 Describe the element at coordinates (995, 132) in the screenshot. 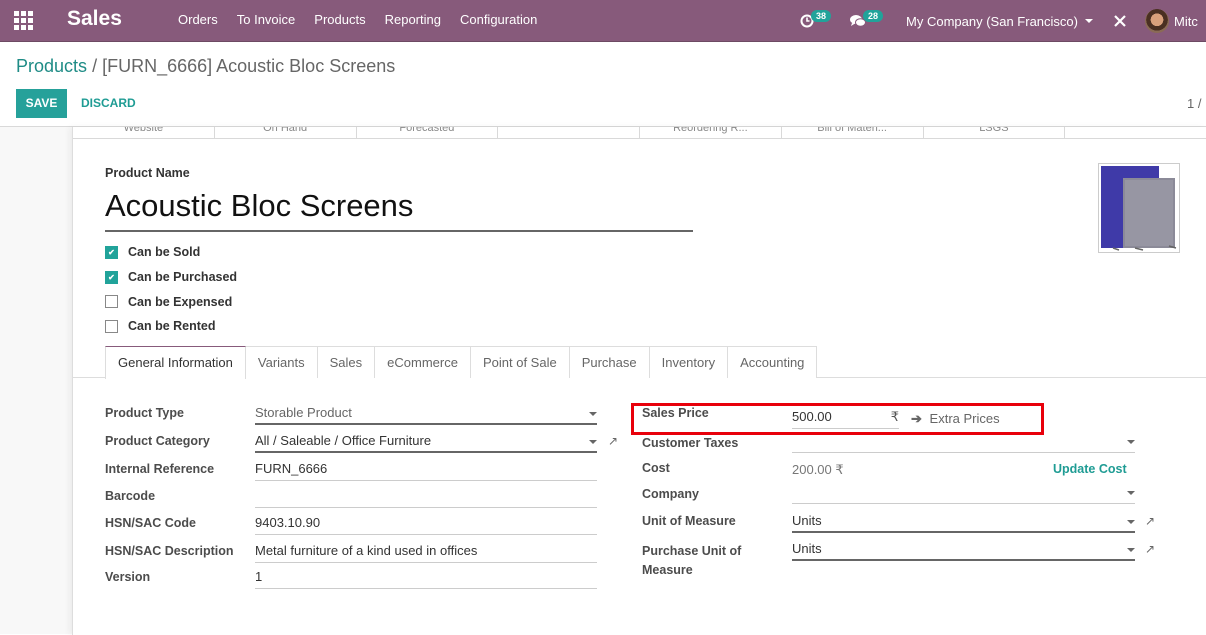

I see `stat-button-other: LSGS` at that location.